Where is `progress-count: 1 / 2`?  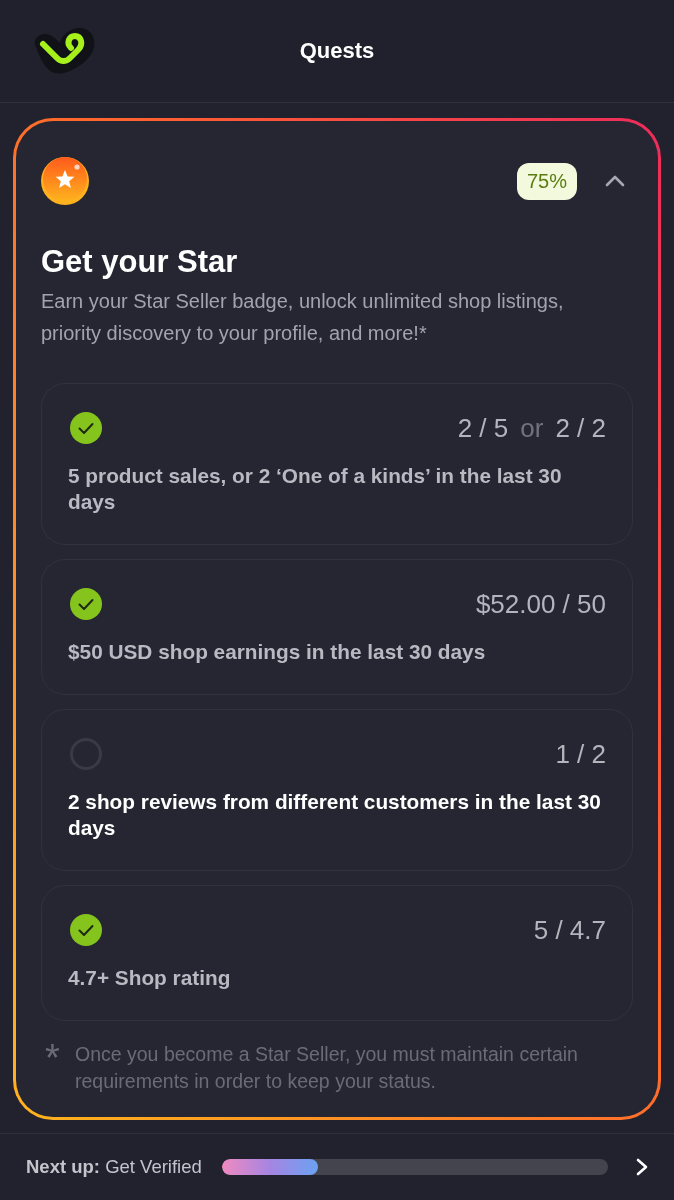
progress-count: 1 / 2 is located at coordinates (580, 754).